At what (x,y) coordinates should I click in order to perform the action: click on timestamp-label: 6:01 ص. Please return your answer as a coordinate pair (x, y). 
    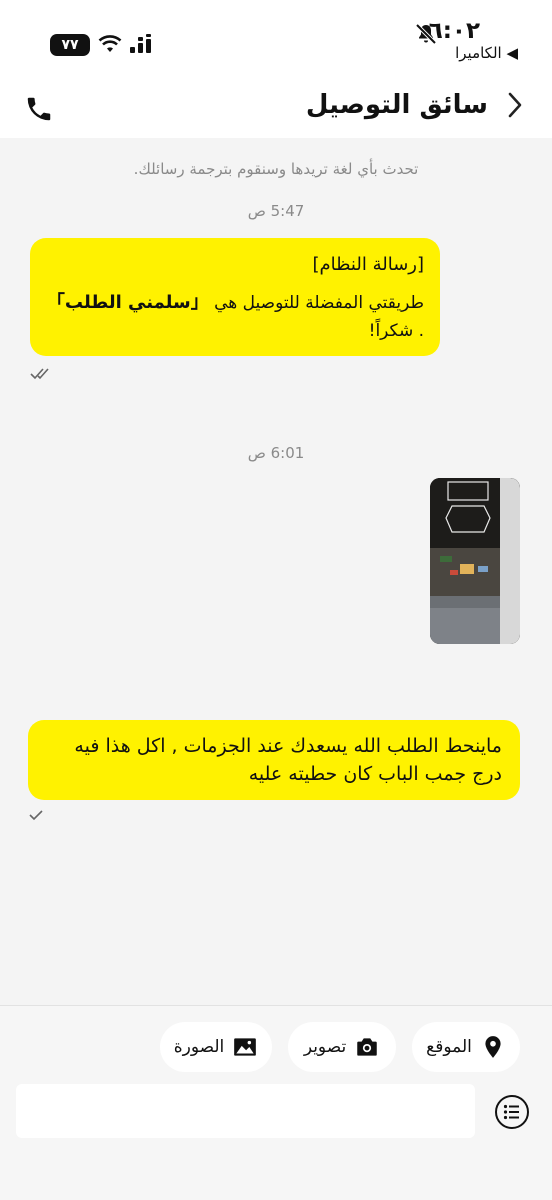
    Looking at the image, I should click on (276, 453).